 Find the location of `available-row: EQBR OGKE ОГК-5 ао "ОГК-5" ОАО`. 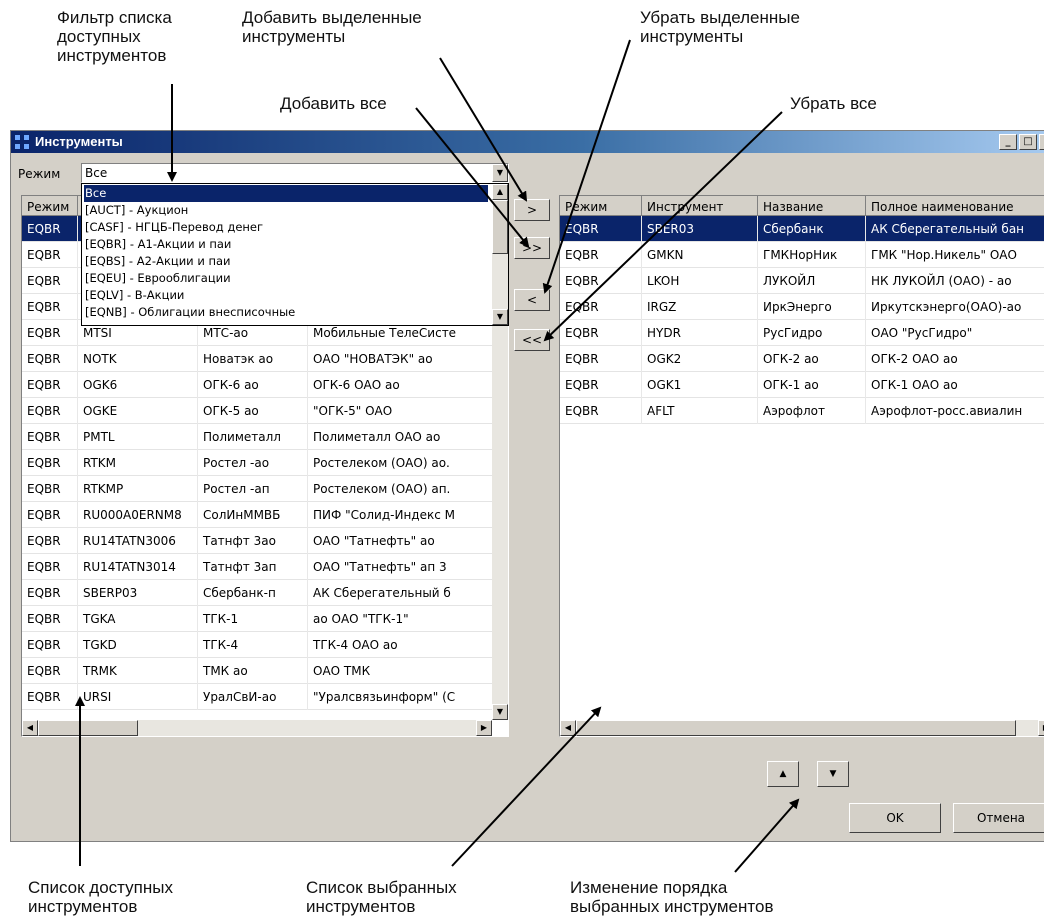

available-row: EQBR OGKE ОГК-5 ао "ОГК-5" ОАО is located at coordinates (265, 411).